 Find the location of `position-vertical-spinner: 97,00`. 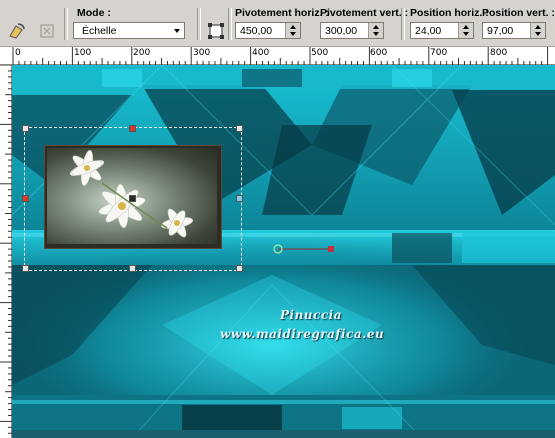

position-vertical-spinner: 97,00 is located at coordinates (514, 30).